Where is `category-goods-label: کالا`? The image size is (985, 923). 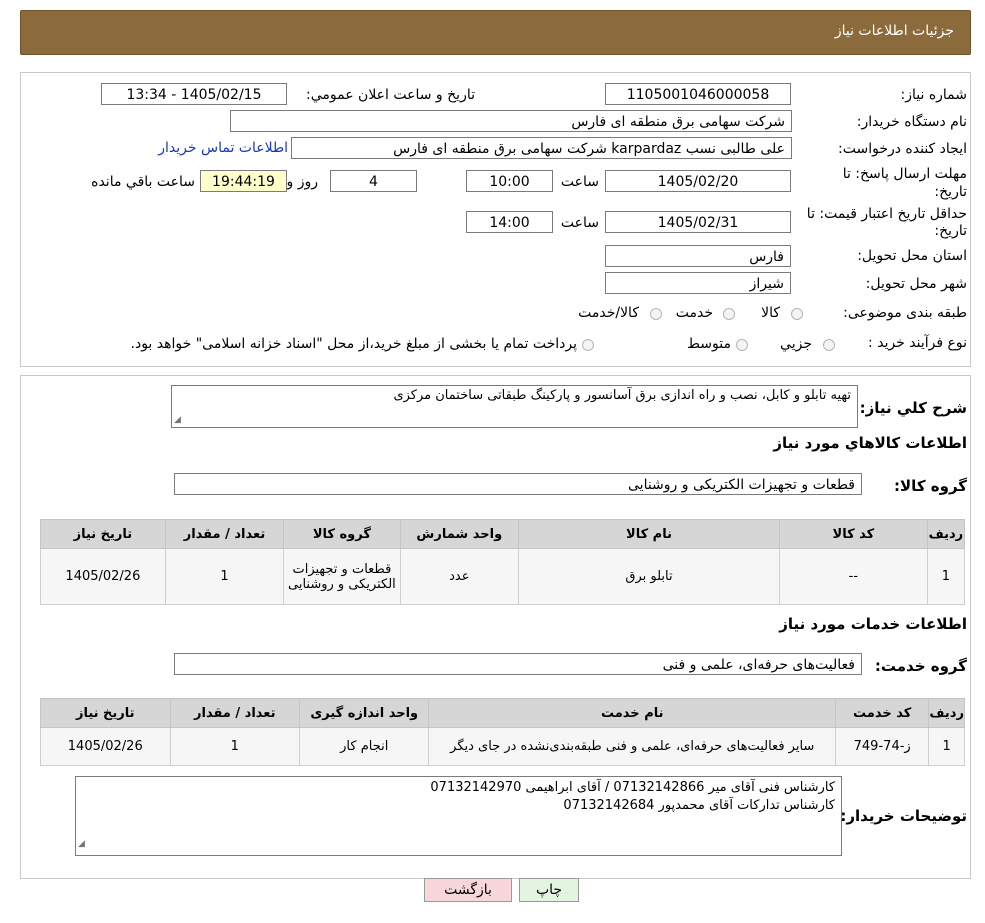 category-goods-label: کالا is located at coordinates (770, 313).